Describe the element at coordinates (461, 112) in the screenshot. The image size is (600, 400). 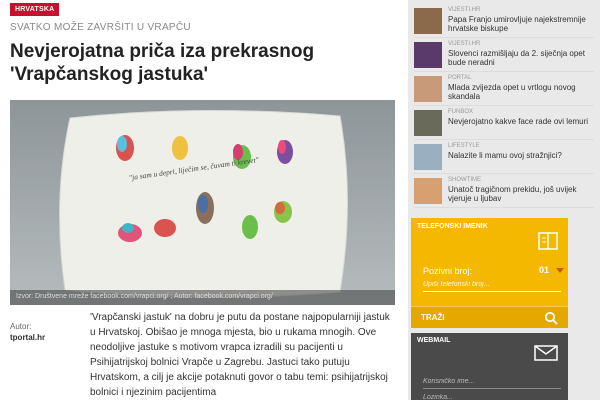
I see `news-category: FUNBOX` at that location.